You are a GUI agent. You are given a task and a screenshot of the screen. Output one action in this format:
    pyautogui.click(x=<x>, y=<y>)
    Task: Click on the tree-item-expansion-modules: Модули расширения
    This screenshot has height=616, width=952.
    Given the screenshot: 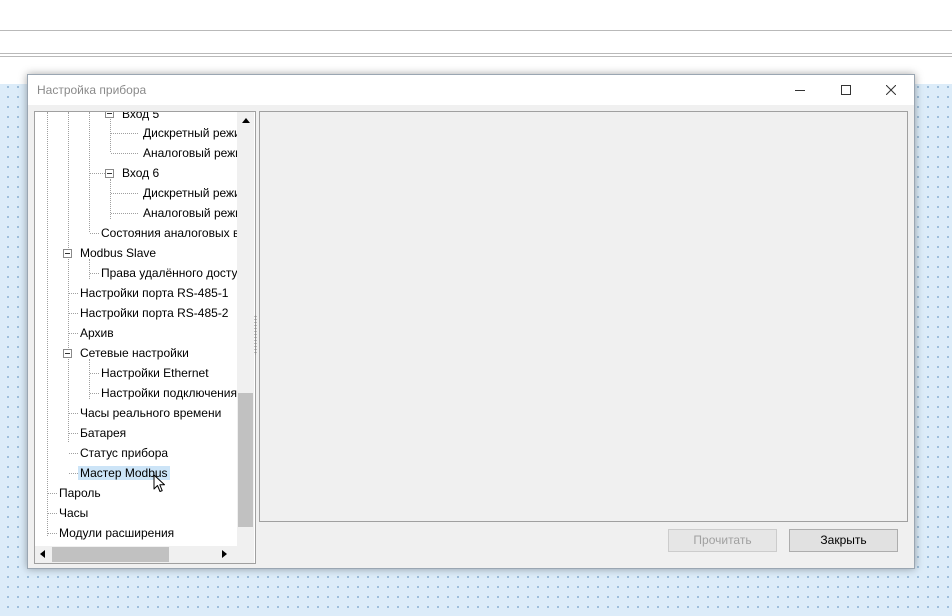 What is the action you would take?
    pyautogui.click(x=116, y=533)
    